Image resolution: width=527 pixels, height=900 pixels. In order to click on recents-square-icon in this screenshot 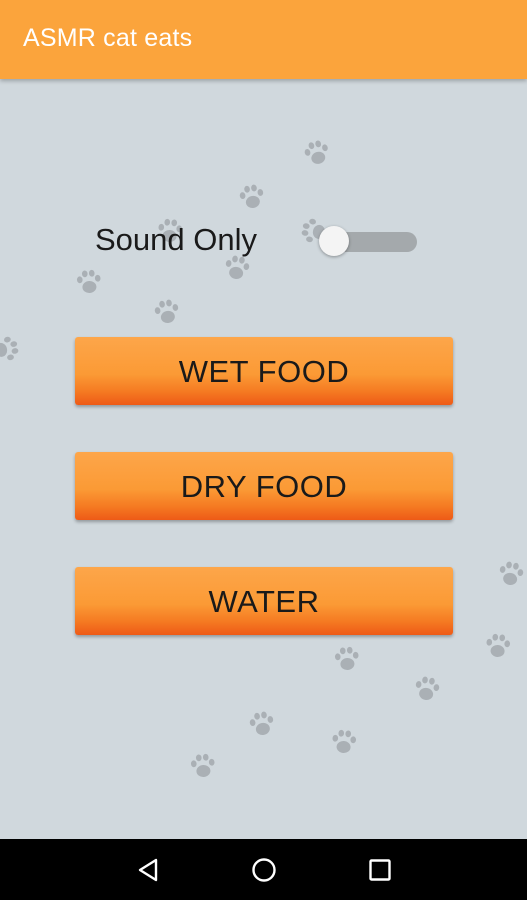, I will do `click(380, 870)`.